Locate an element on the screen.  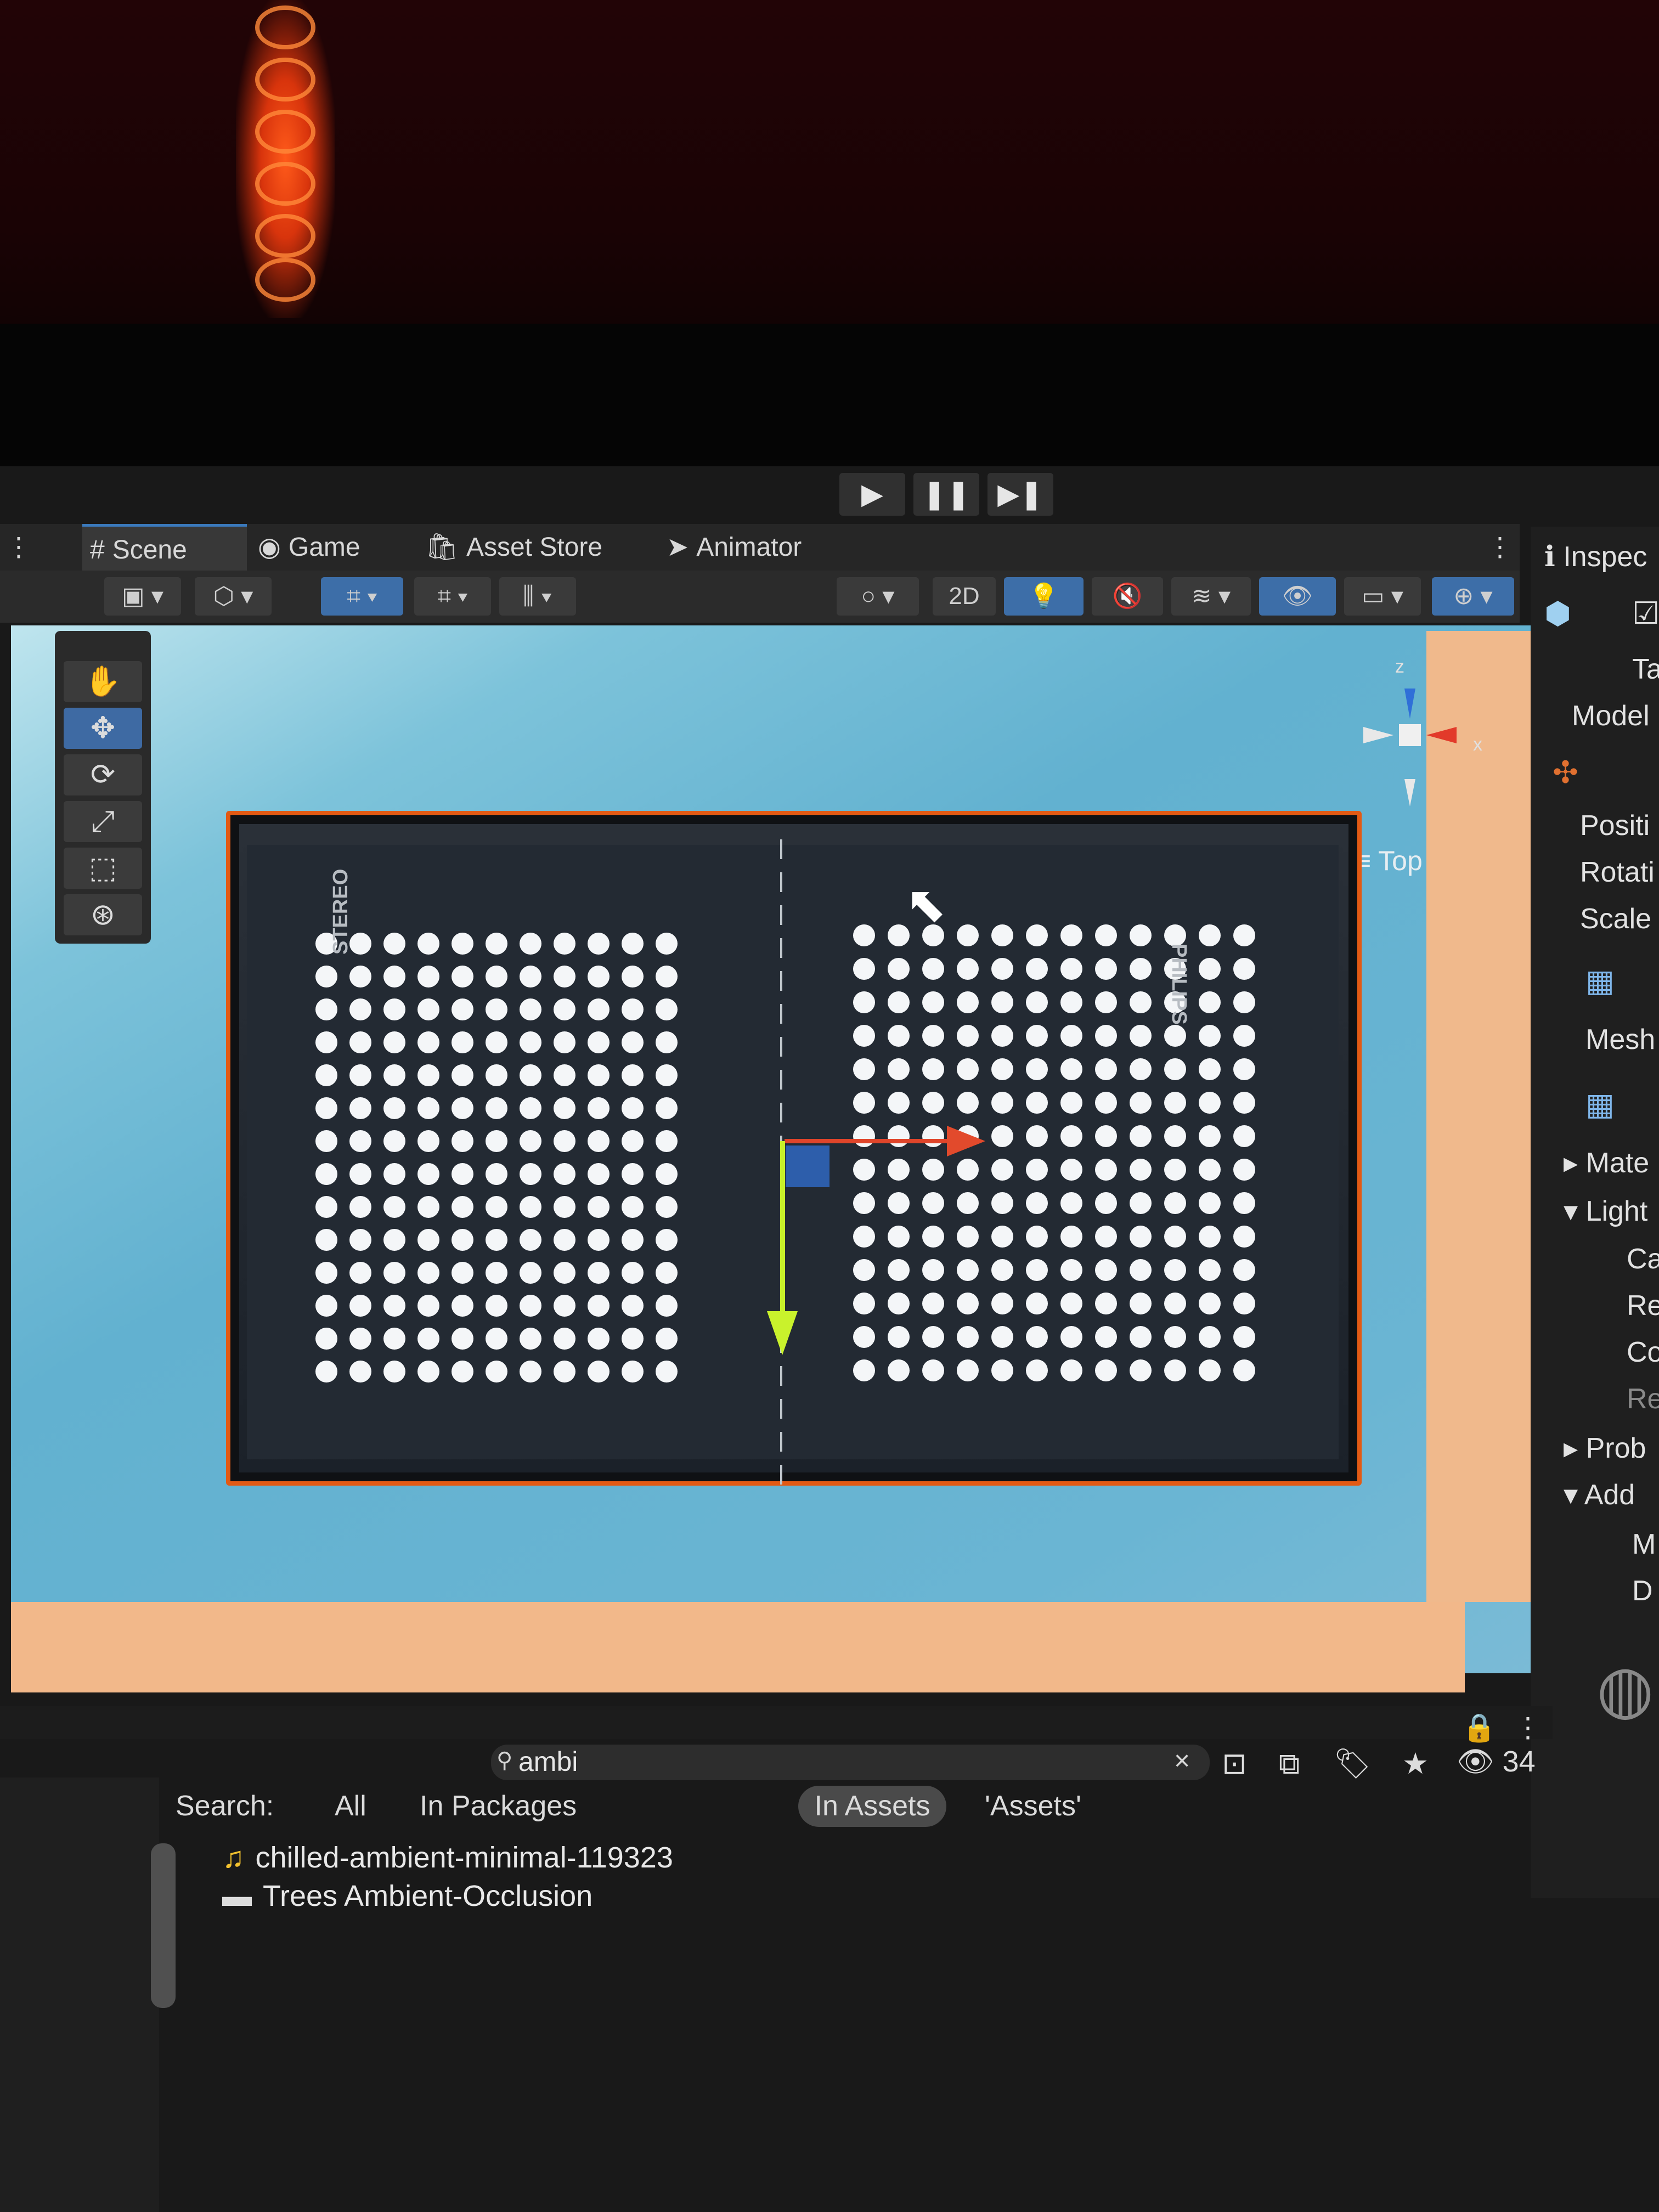
hand-tool-icon: ✋ is located at coordinates (103, 682).